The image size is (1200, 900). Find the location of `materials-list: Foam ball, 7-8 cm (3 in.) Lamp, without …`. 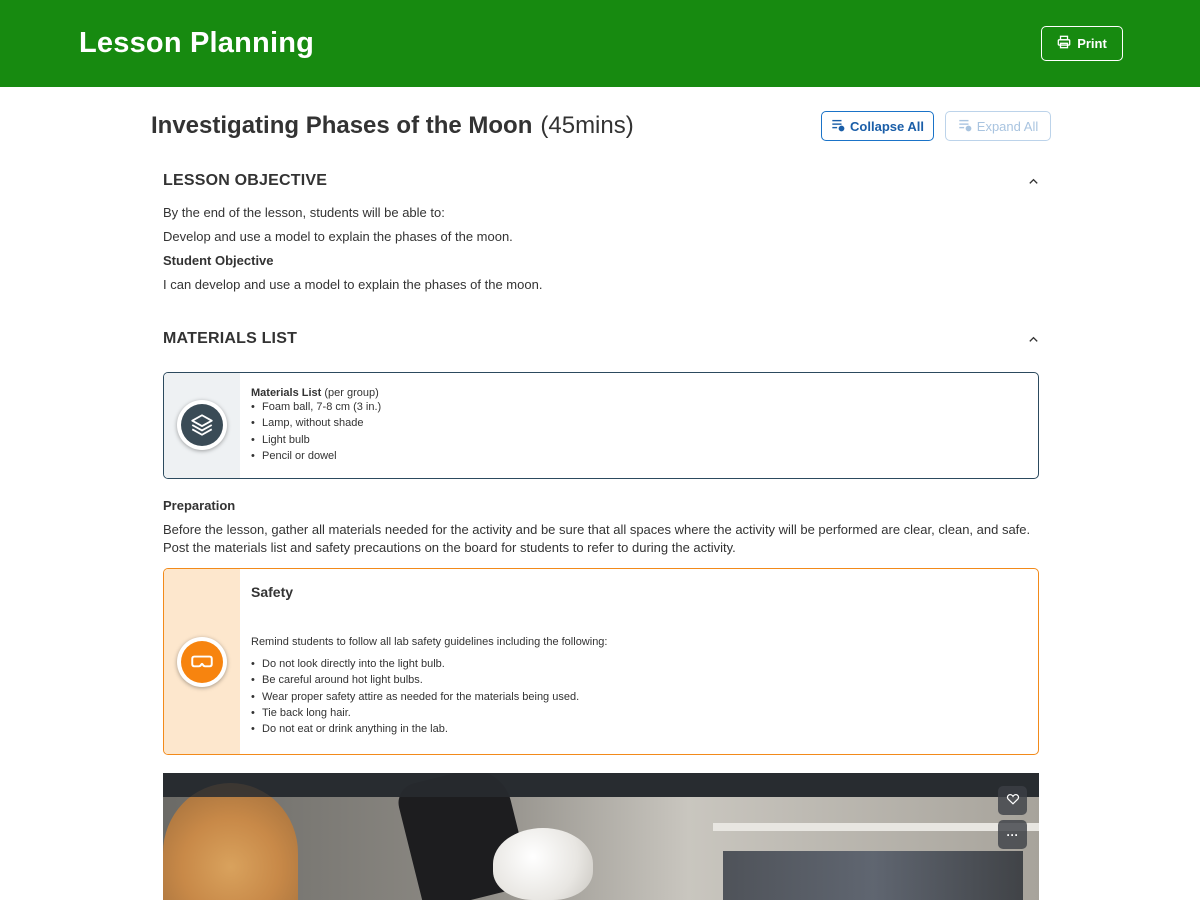

materials-list: Foam ball, 7-8 cm (3 in.) Lamp, without … is located at coordinates (316, 431).